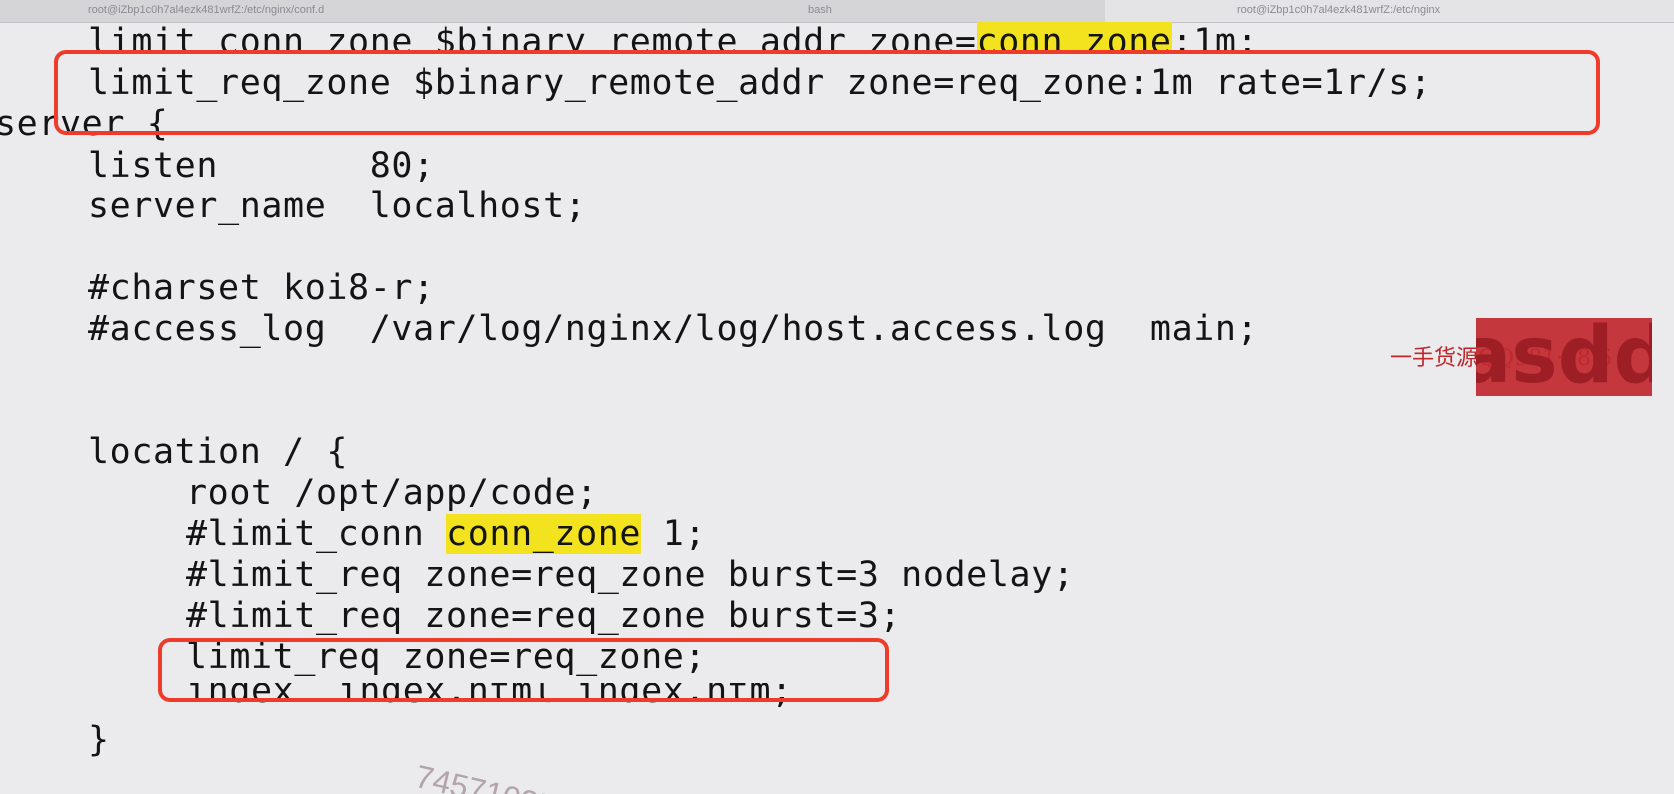 The image size is (1674, 794). I want to click on annotation-box-limit-req, so click(523, 670).